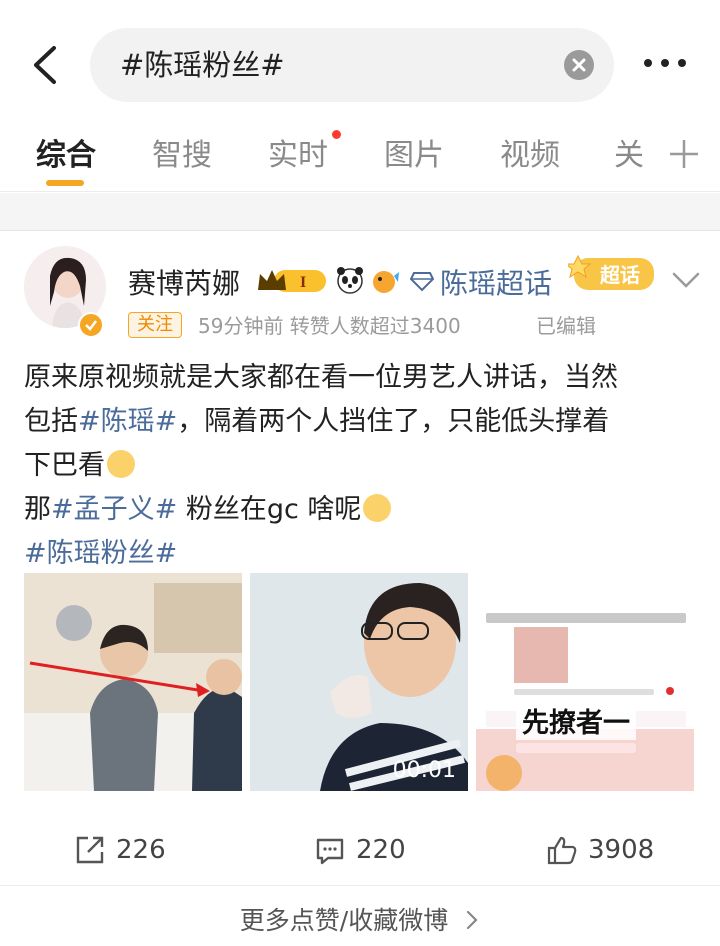 This screenshot has height=946, width=720. What do you see at coordinates (562, 850) in the screenshot?
I see `thumbs-up-icon` at bounding box center [562, 850].